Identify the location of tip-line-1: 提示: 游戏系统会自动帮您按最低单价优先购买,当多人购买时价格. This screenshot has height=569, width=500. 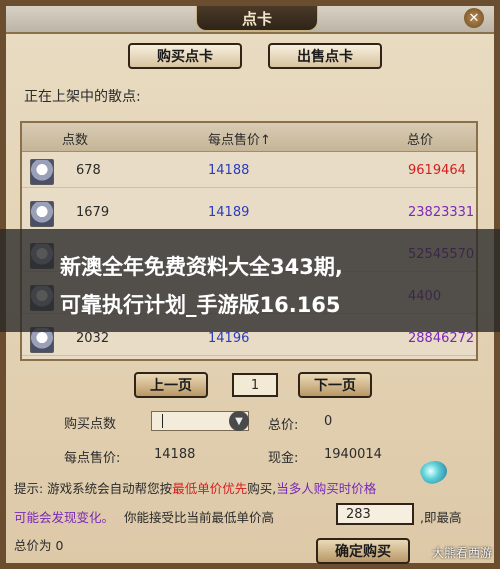
(195, 487).